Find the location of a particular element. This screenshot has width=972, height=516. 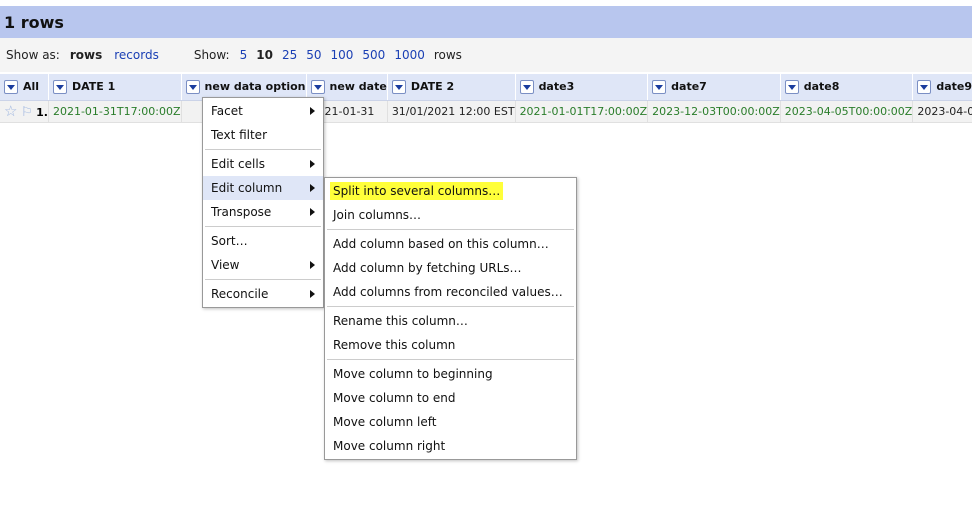

cell: 2023-04-05 is located at coordinates (942, 111).